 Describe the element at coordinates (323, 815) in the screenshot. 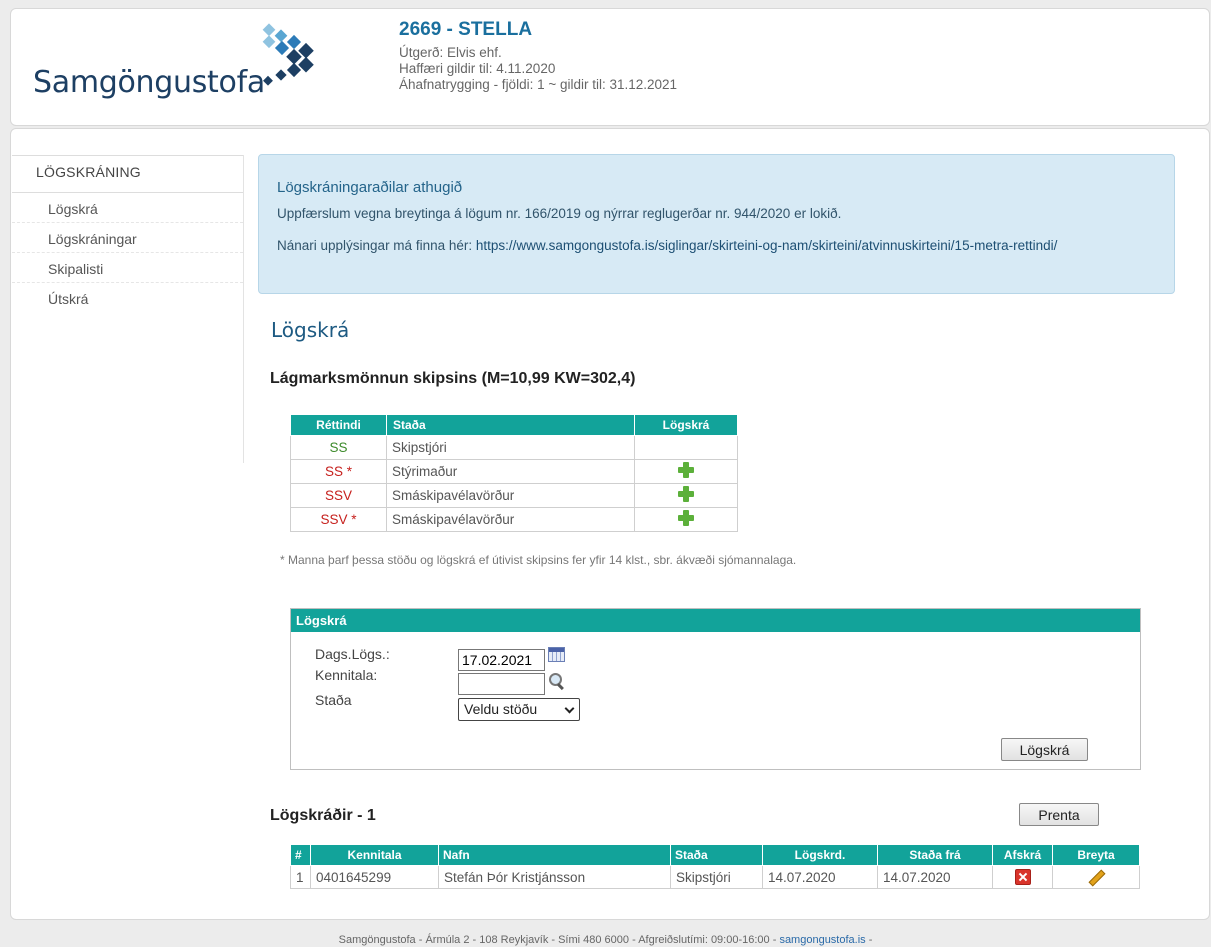

I see `registered-heading: Lögskráðir - 1` at that location.